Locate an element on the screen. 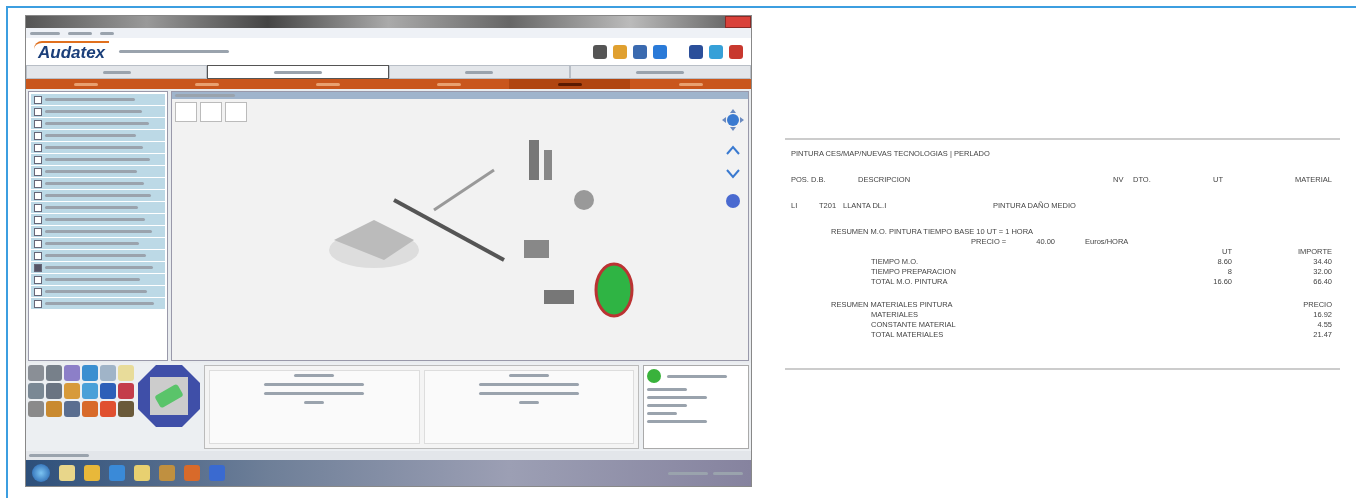 This screenshot has height=498, width=1356. tab is located at coordinates (298, 72).